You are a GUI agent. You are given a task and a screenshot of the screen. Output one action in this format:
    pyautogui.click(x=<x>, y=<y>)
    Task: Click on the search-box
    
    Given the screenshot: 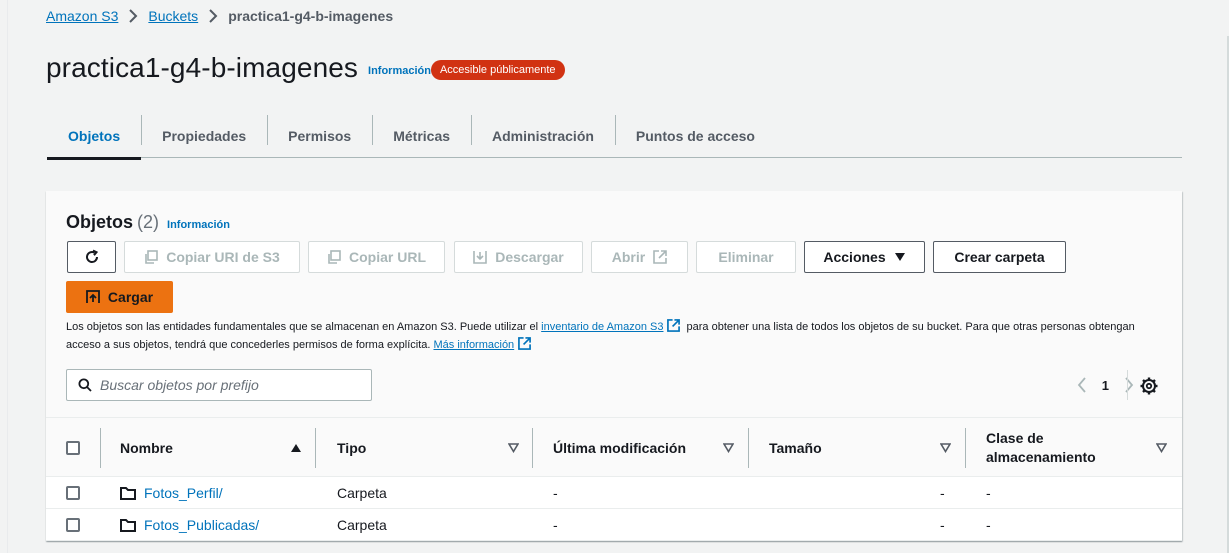 What is the action you would take?
    pyautogui.click(x=219, y=385)
    